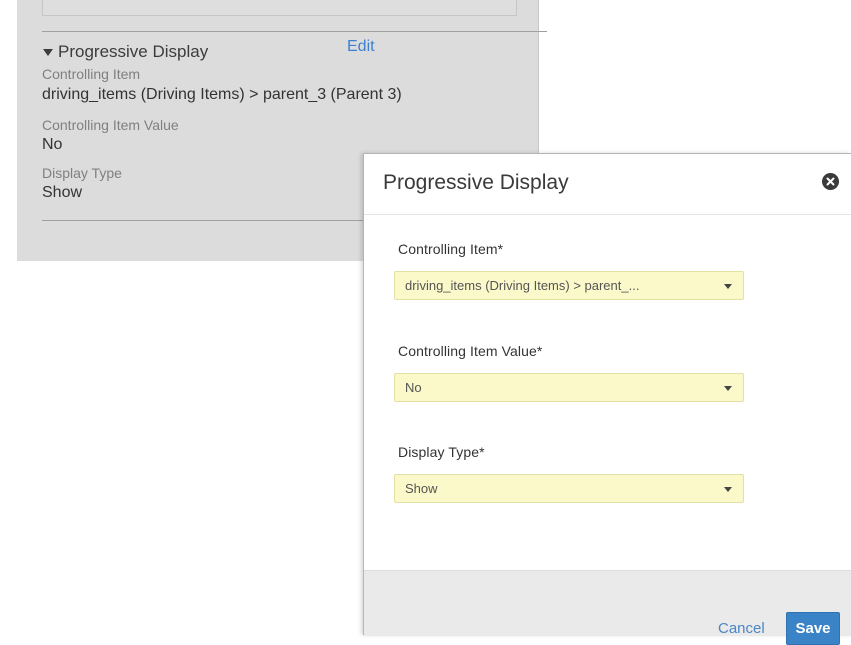  Describe the element at coordinates (52, 144) in the screenshot. I see `controlling-item-value-value: No` at that location.